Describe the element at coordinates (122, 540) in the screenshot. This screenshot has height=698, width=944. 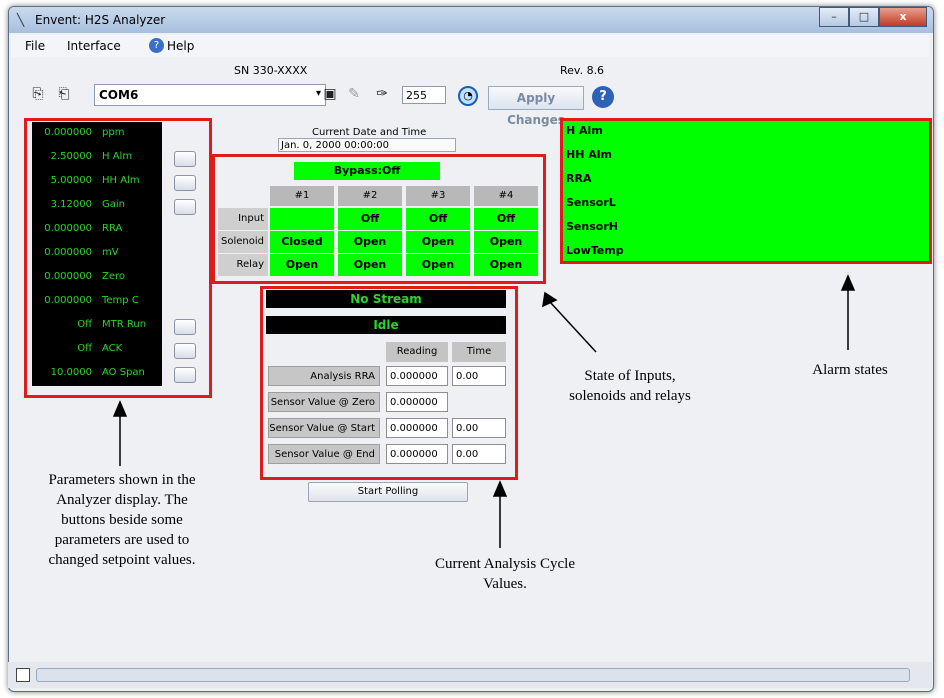
I see `params-note-line: parameters are used to` at that location.